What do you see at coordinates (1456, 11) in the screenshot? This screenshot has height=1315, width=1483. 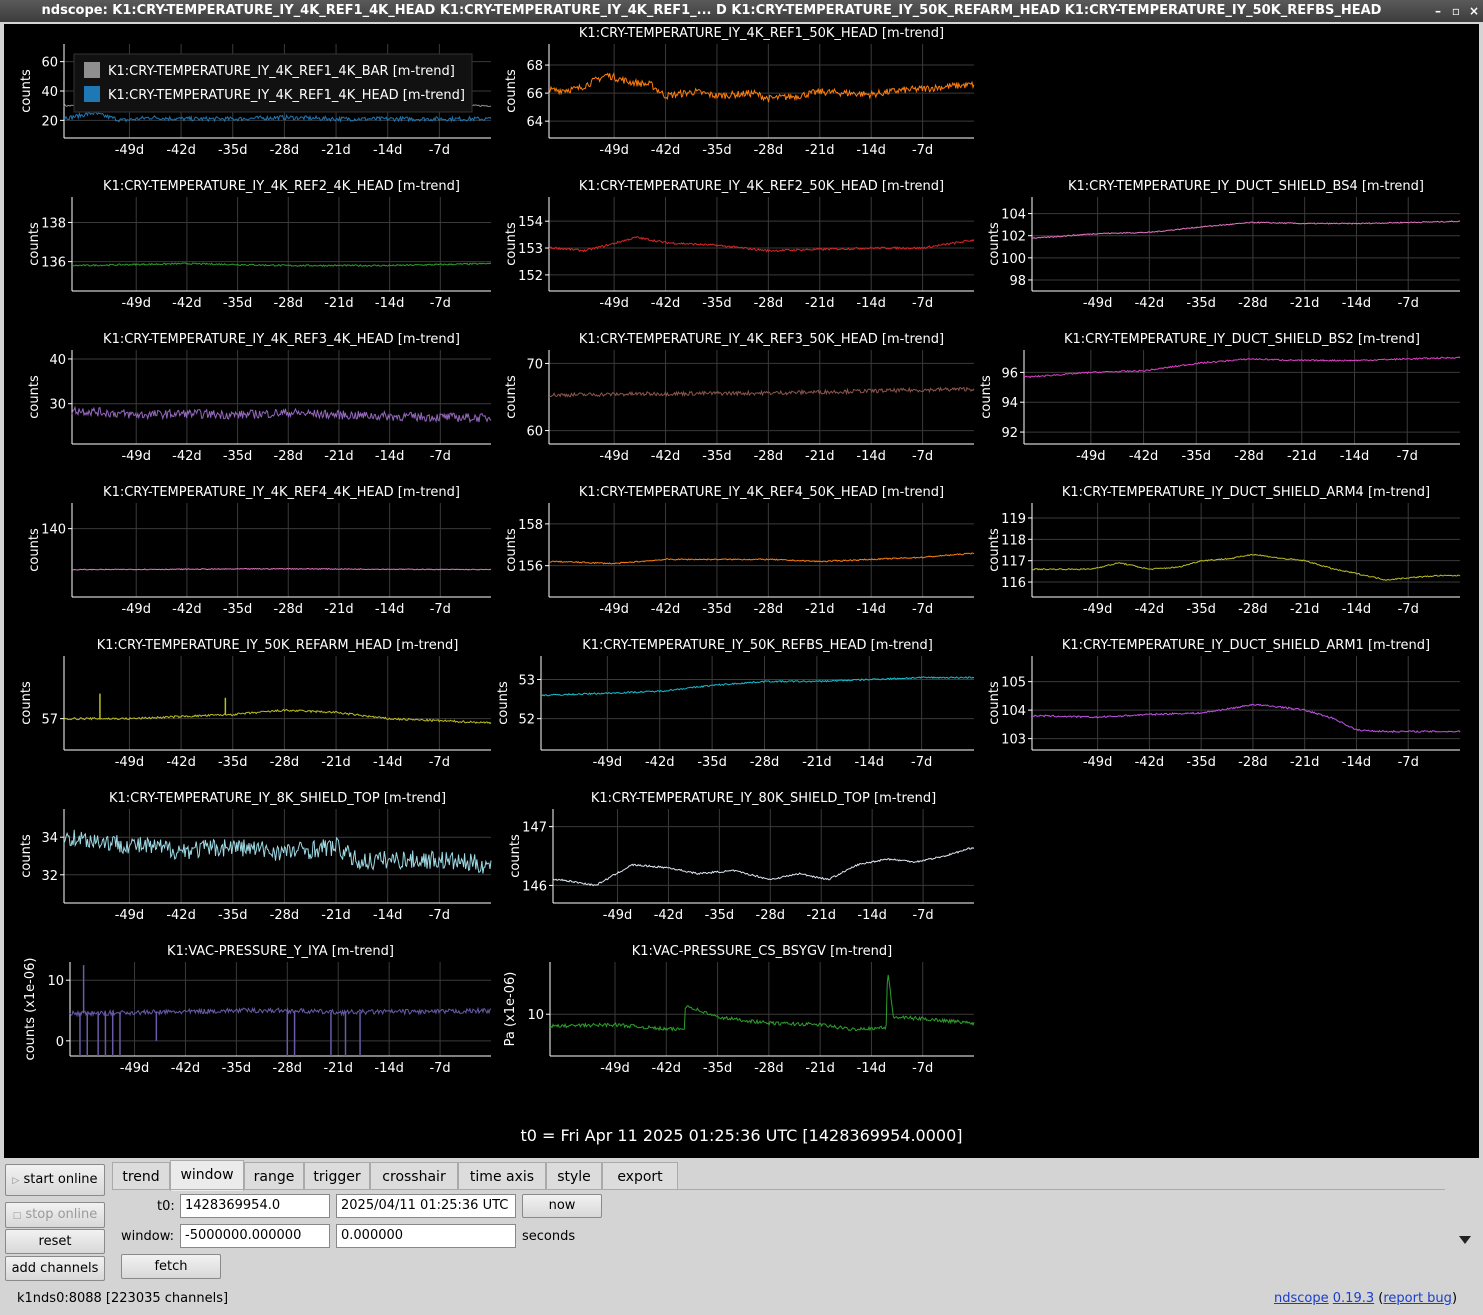 I see `maximize-icon: ▫` at bounding box center [1456, 11].